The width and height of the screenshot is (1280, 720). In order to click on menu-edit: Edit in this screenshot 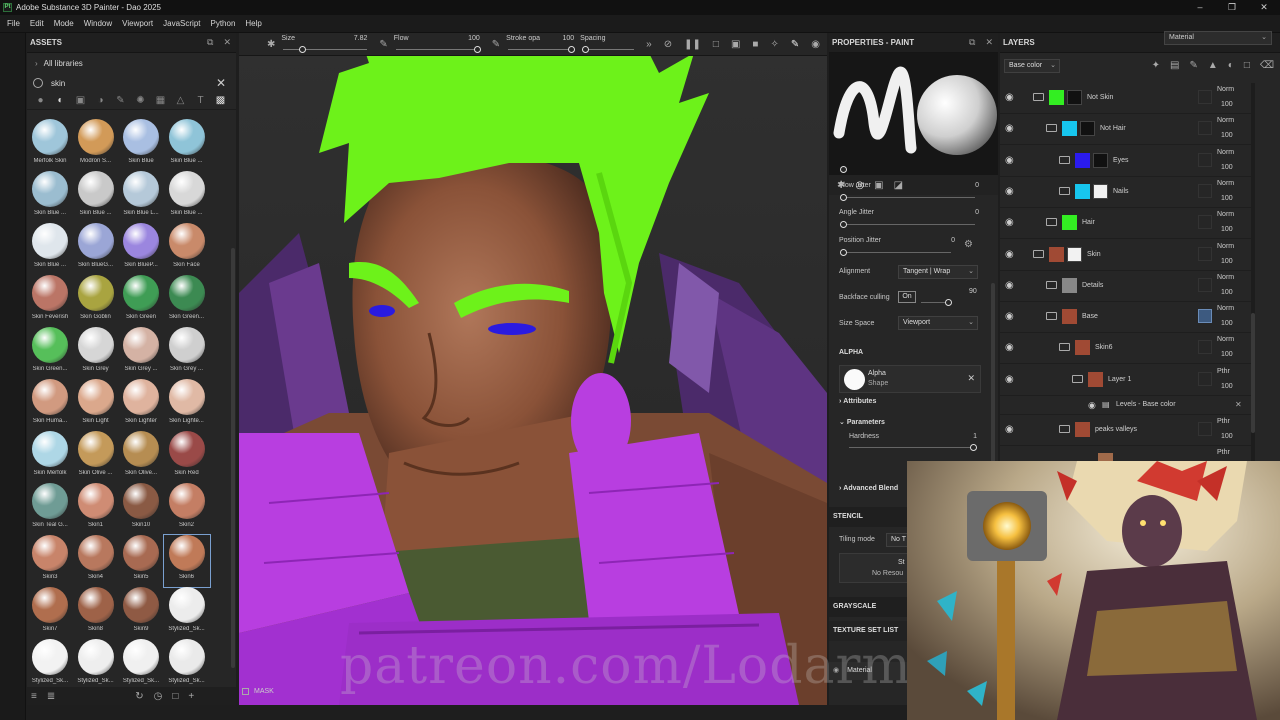, I will do `click(37, 23)`.